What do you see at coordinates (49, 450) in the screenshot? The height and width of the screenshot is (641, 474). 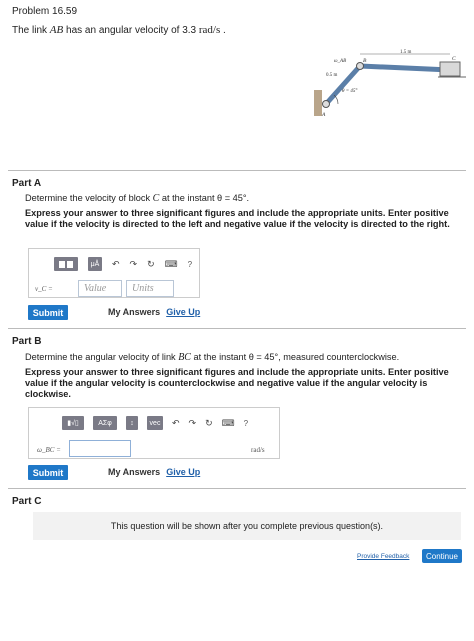 I see `part-b-input-label: ω_BC =` at bounding box center [49, 450].